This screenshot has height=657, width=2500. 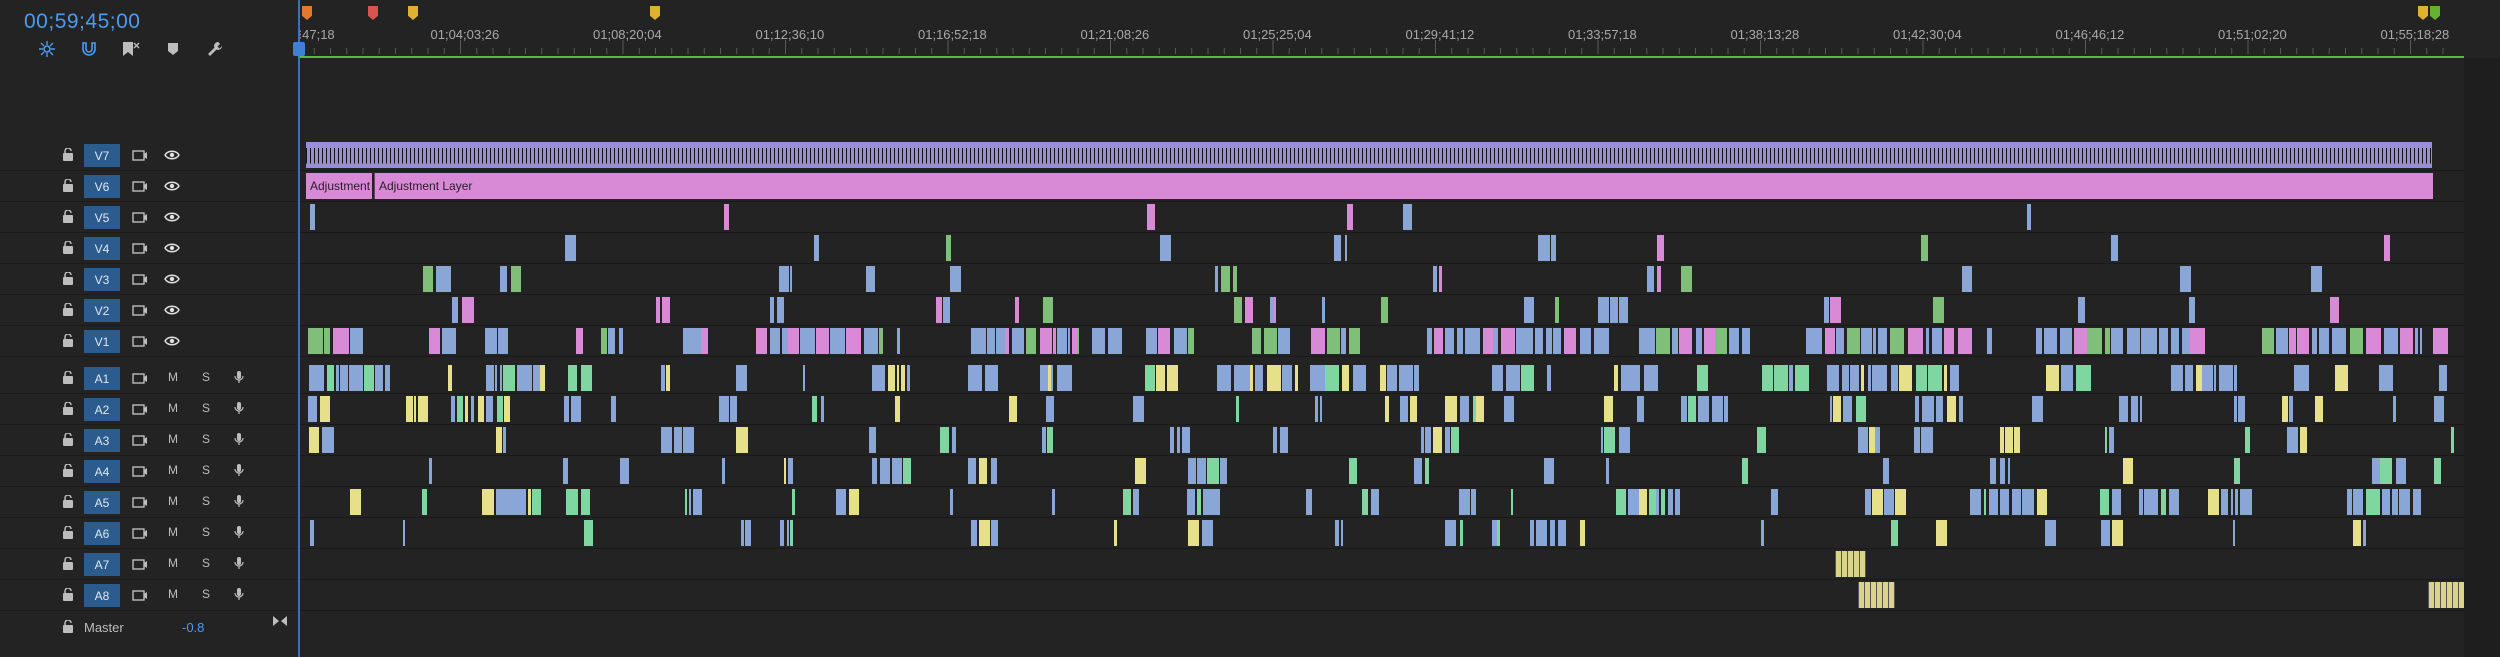 I want to click on adjustment-clip, so click(x=1369, y=155).